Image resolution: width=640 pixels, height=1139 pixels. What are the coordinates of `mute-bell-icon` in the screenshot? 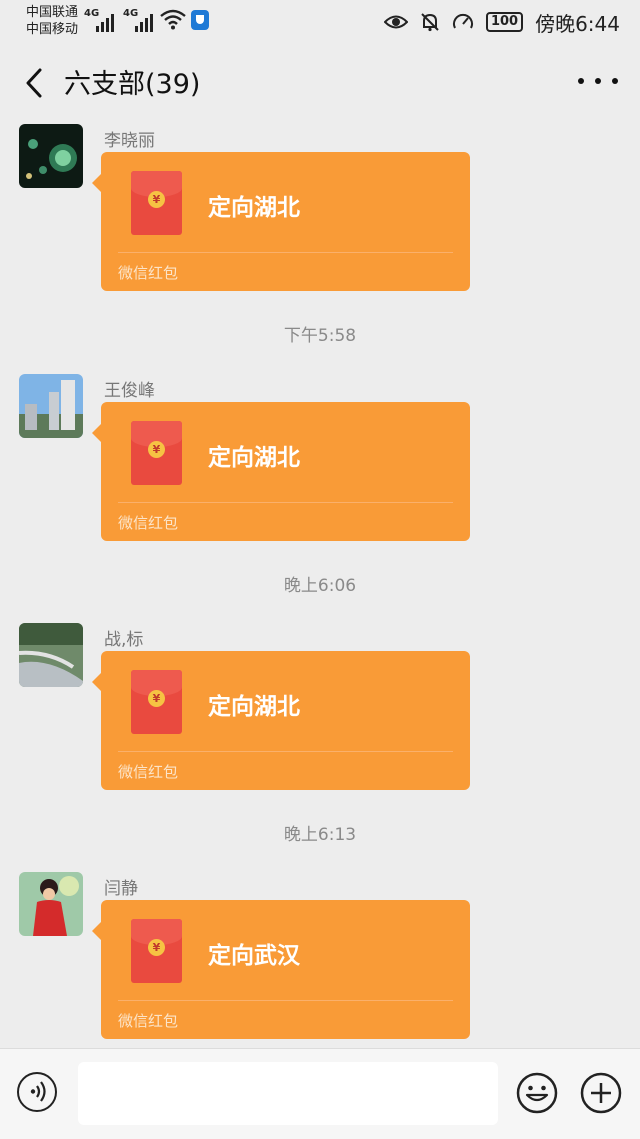 It's located at (430, 22).